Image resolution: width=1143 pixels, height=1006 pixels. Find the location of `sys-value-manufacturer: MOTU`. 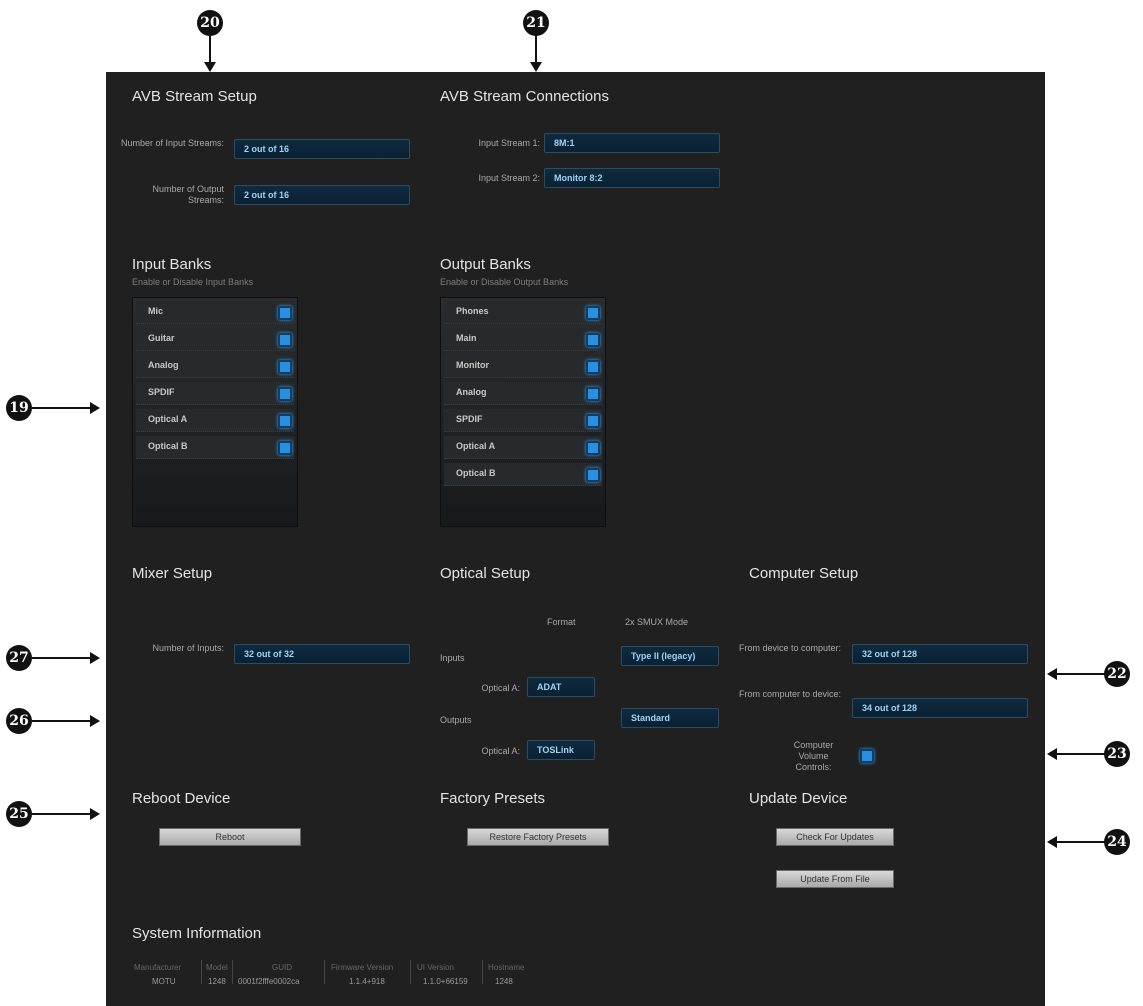

sys-value-manufacturer: MOTU is located at coordinates (164, 981).